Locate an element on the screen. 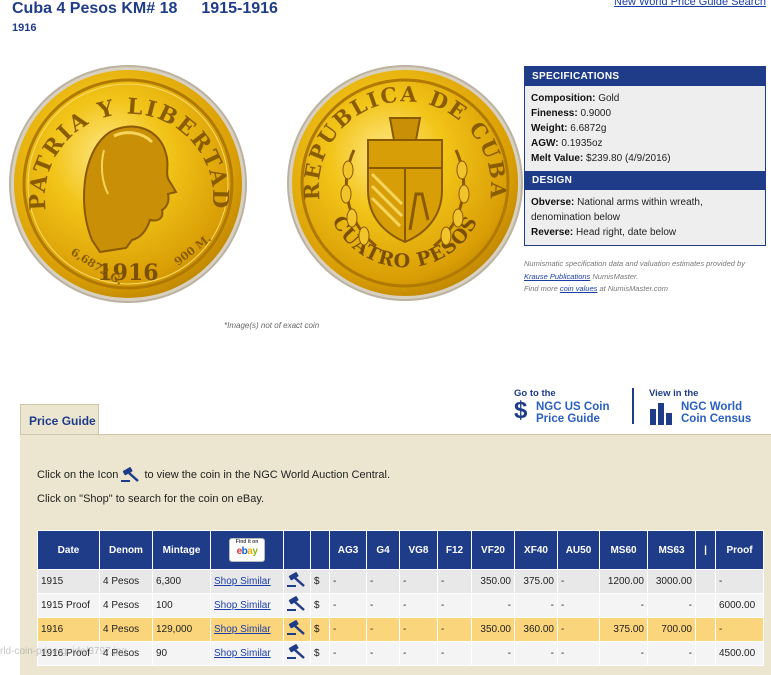 This screenshot has width=771, height=675. row-xf40: - is located at coordinates (536, 605).